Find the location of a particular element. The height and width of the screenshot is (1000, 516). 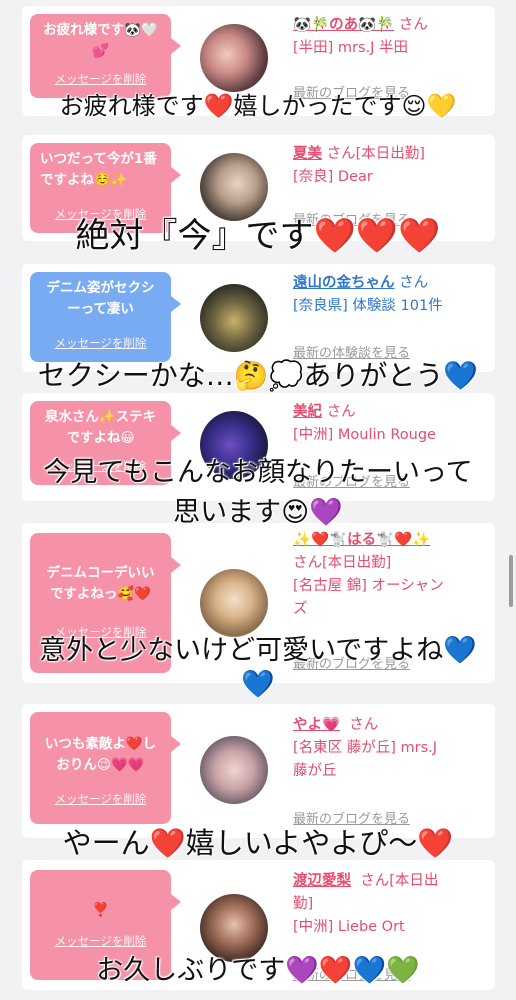

profile-name: やよ💗 is located at coordinates (316, 725).